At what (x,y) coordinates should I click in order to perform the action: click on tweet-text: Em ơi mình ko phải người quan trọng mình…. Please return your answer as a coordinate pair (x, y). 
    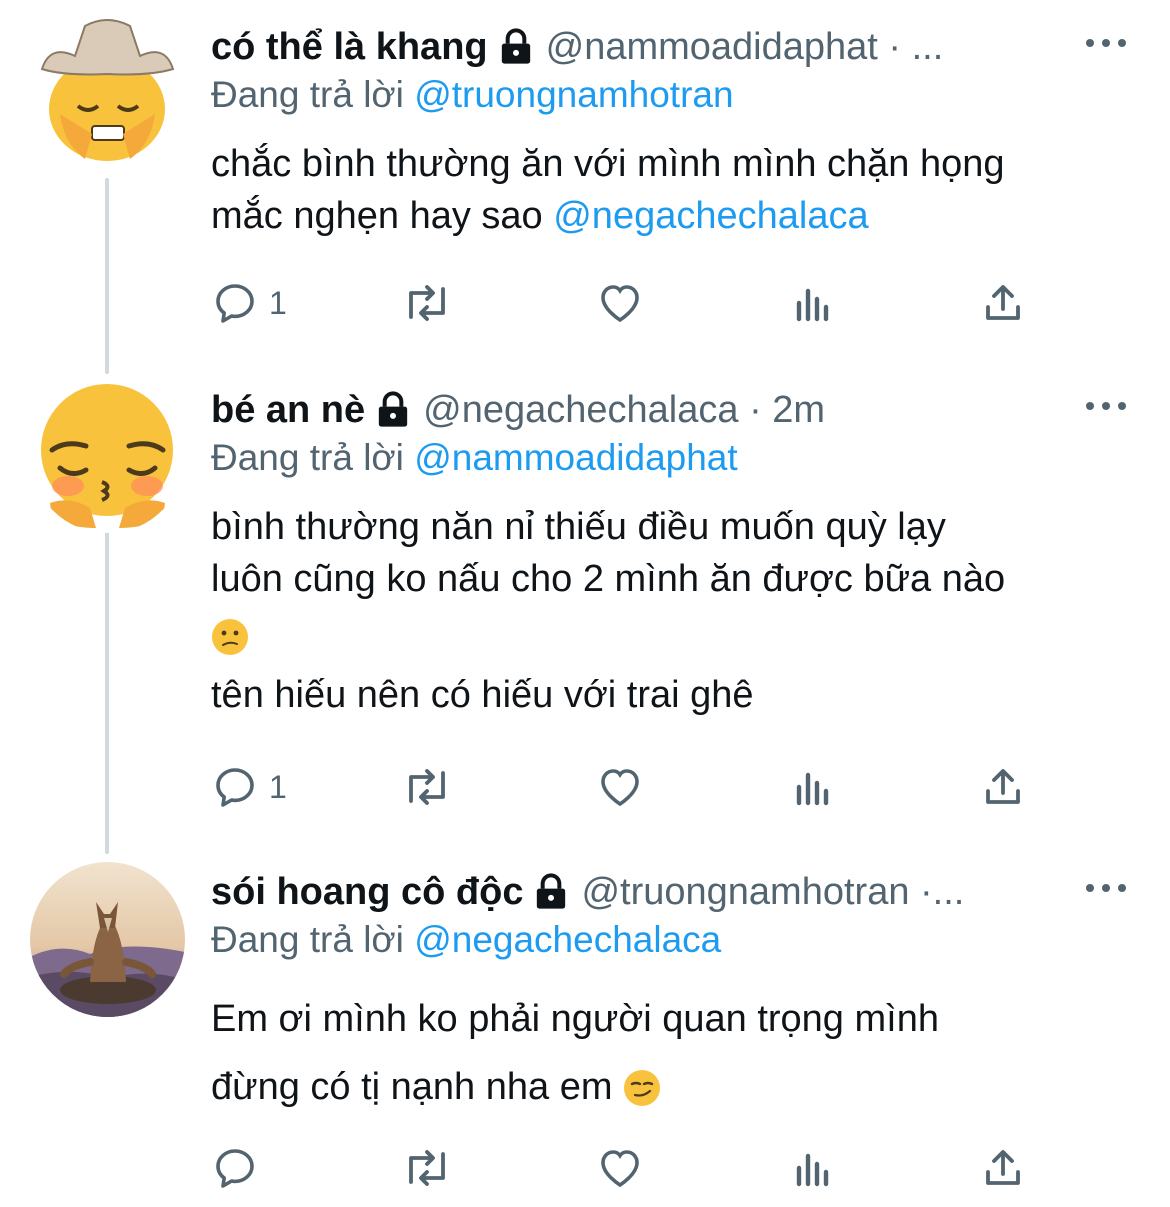
    Looking at the image, I should click on (671, 1053).